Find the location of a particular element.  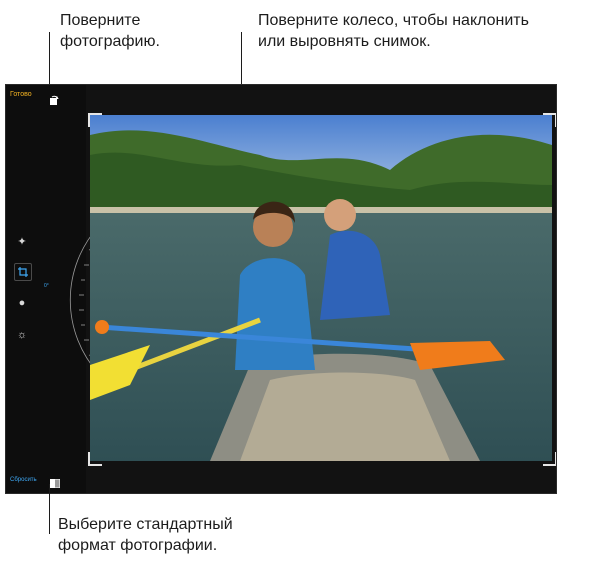

crop-handle-bottom-left is located at coordinates (95, 459).